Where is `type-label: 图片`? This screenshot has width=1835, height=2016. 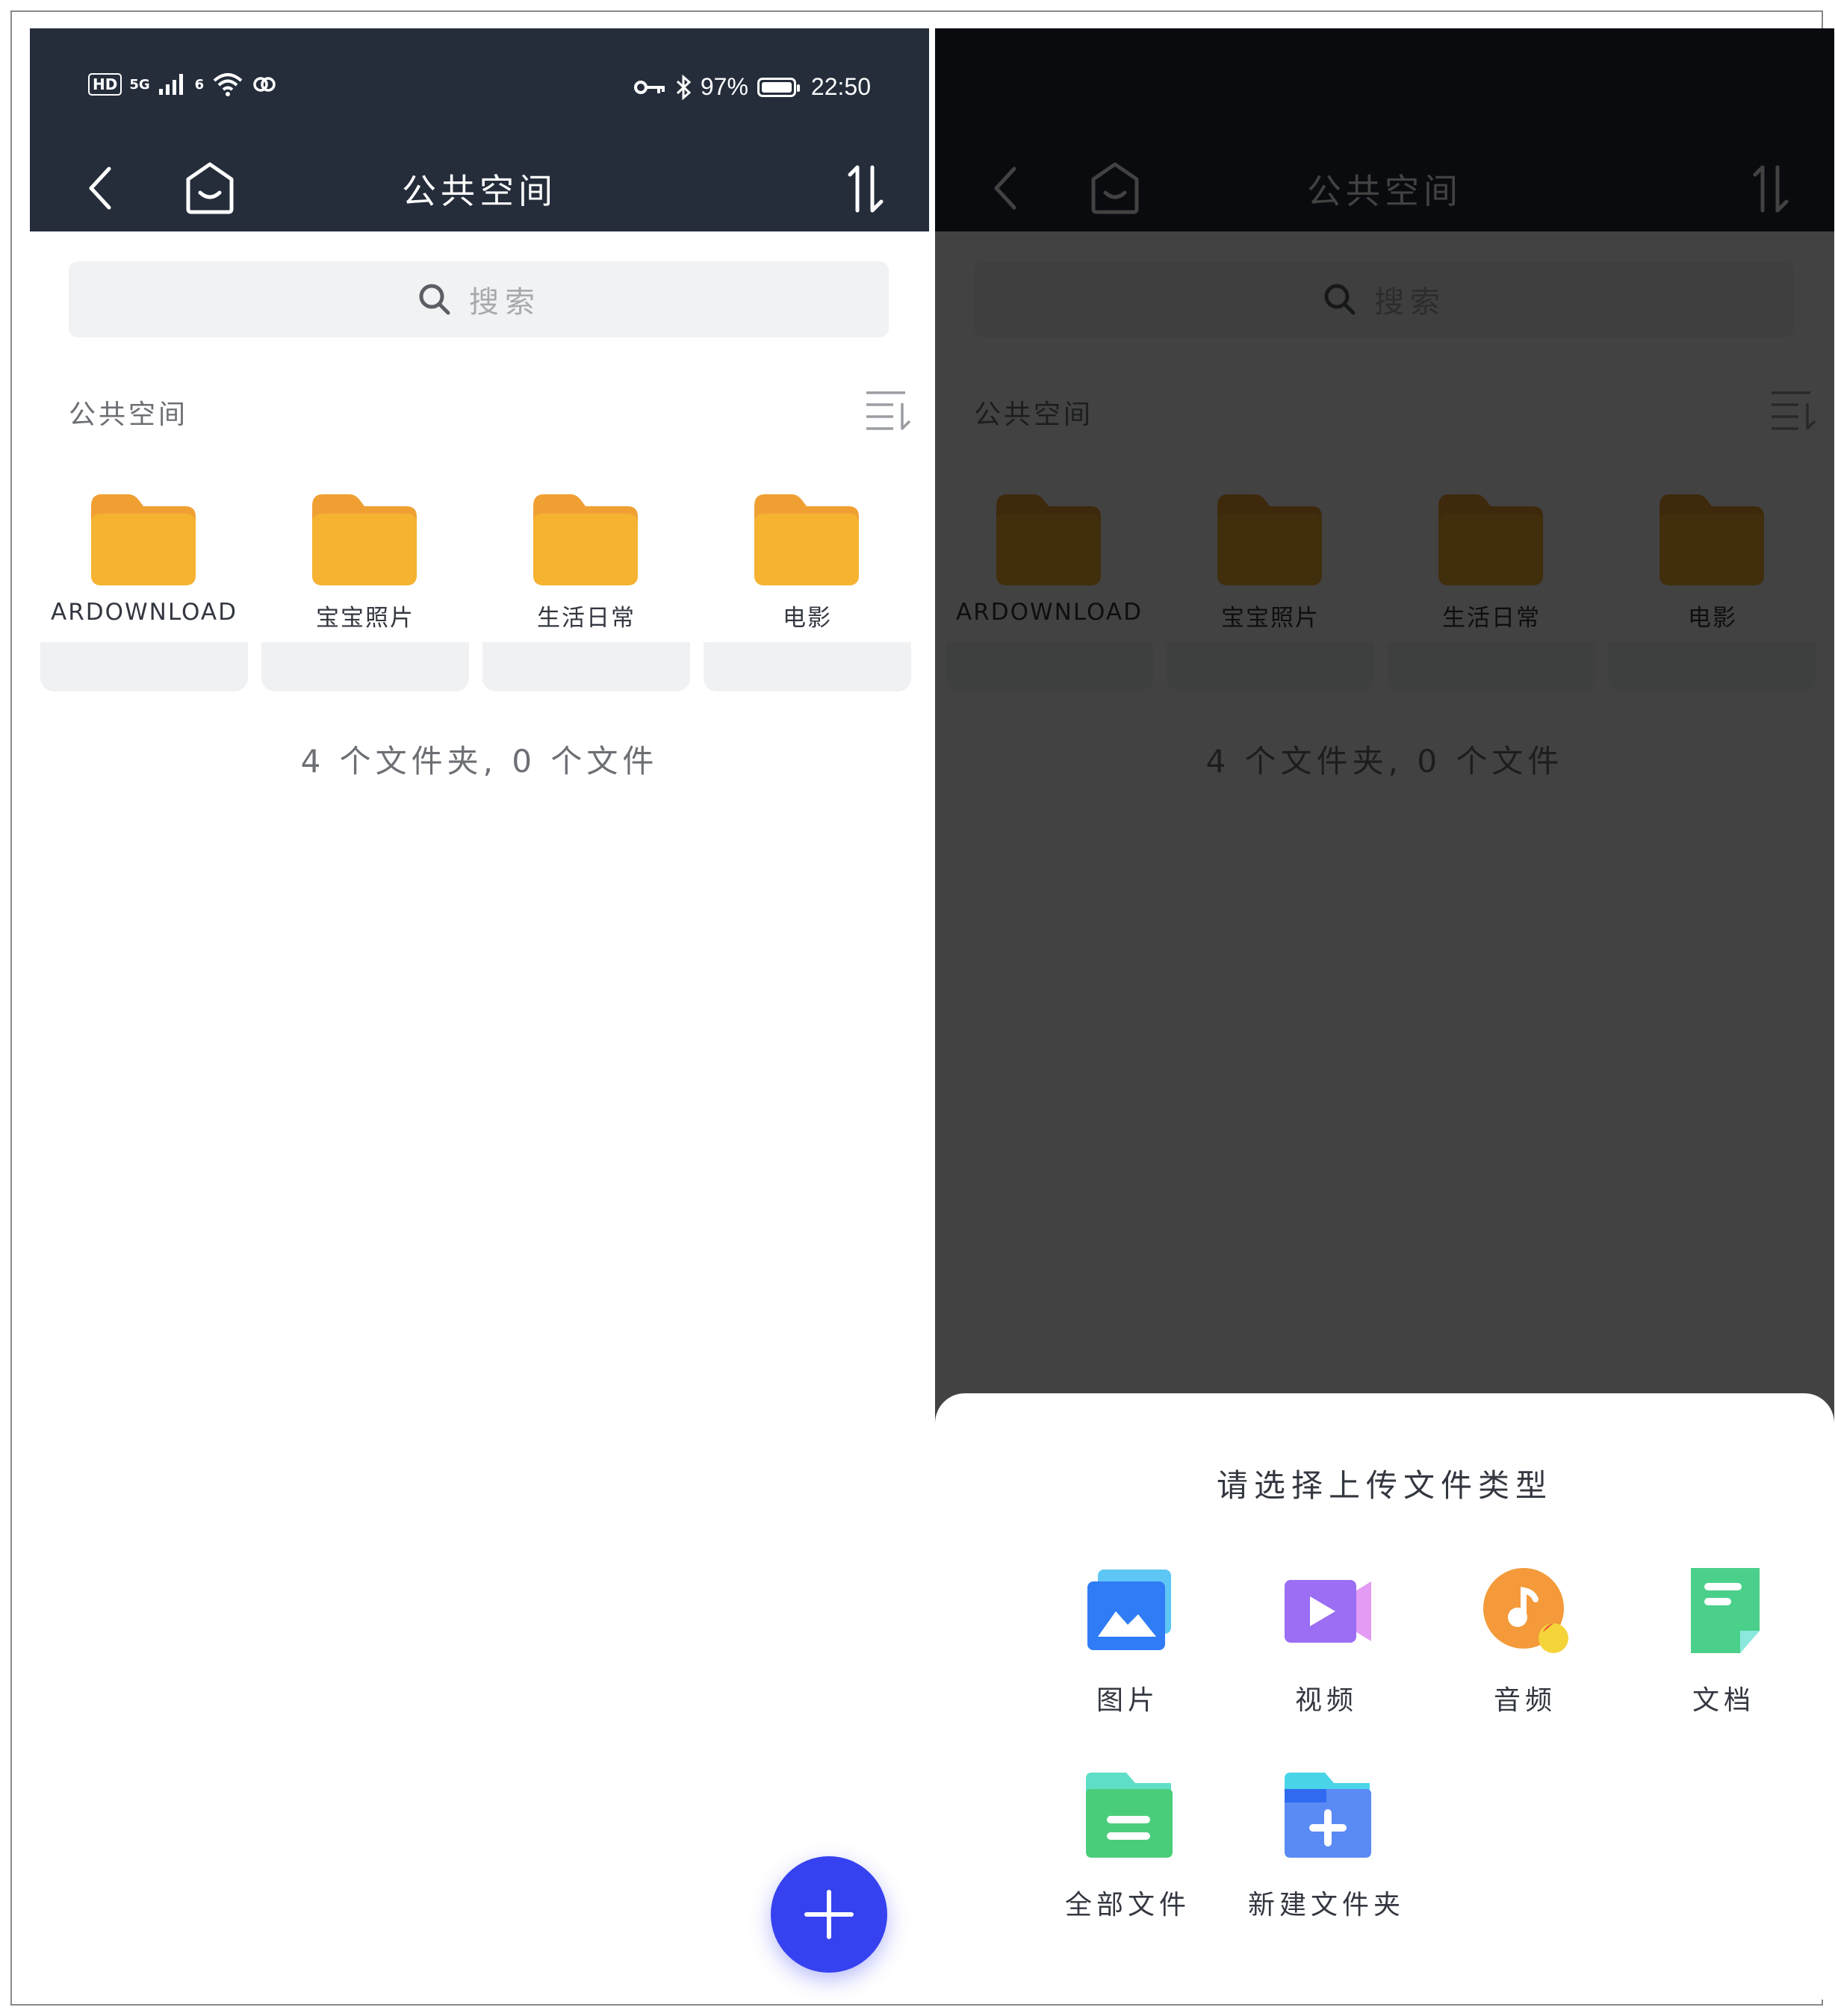 type-label: 图片 is located at coordinates (1127, 1700).